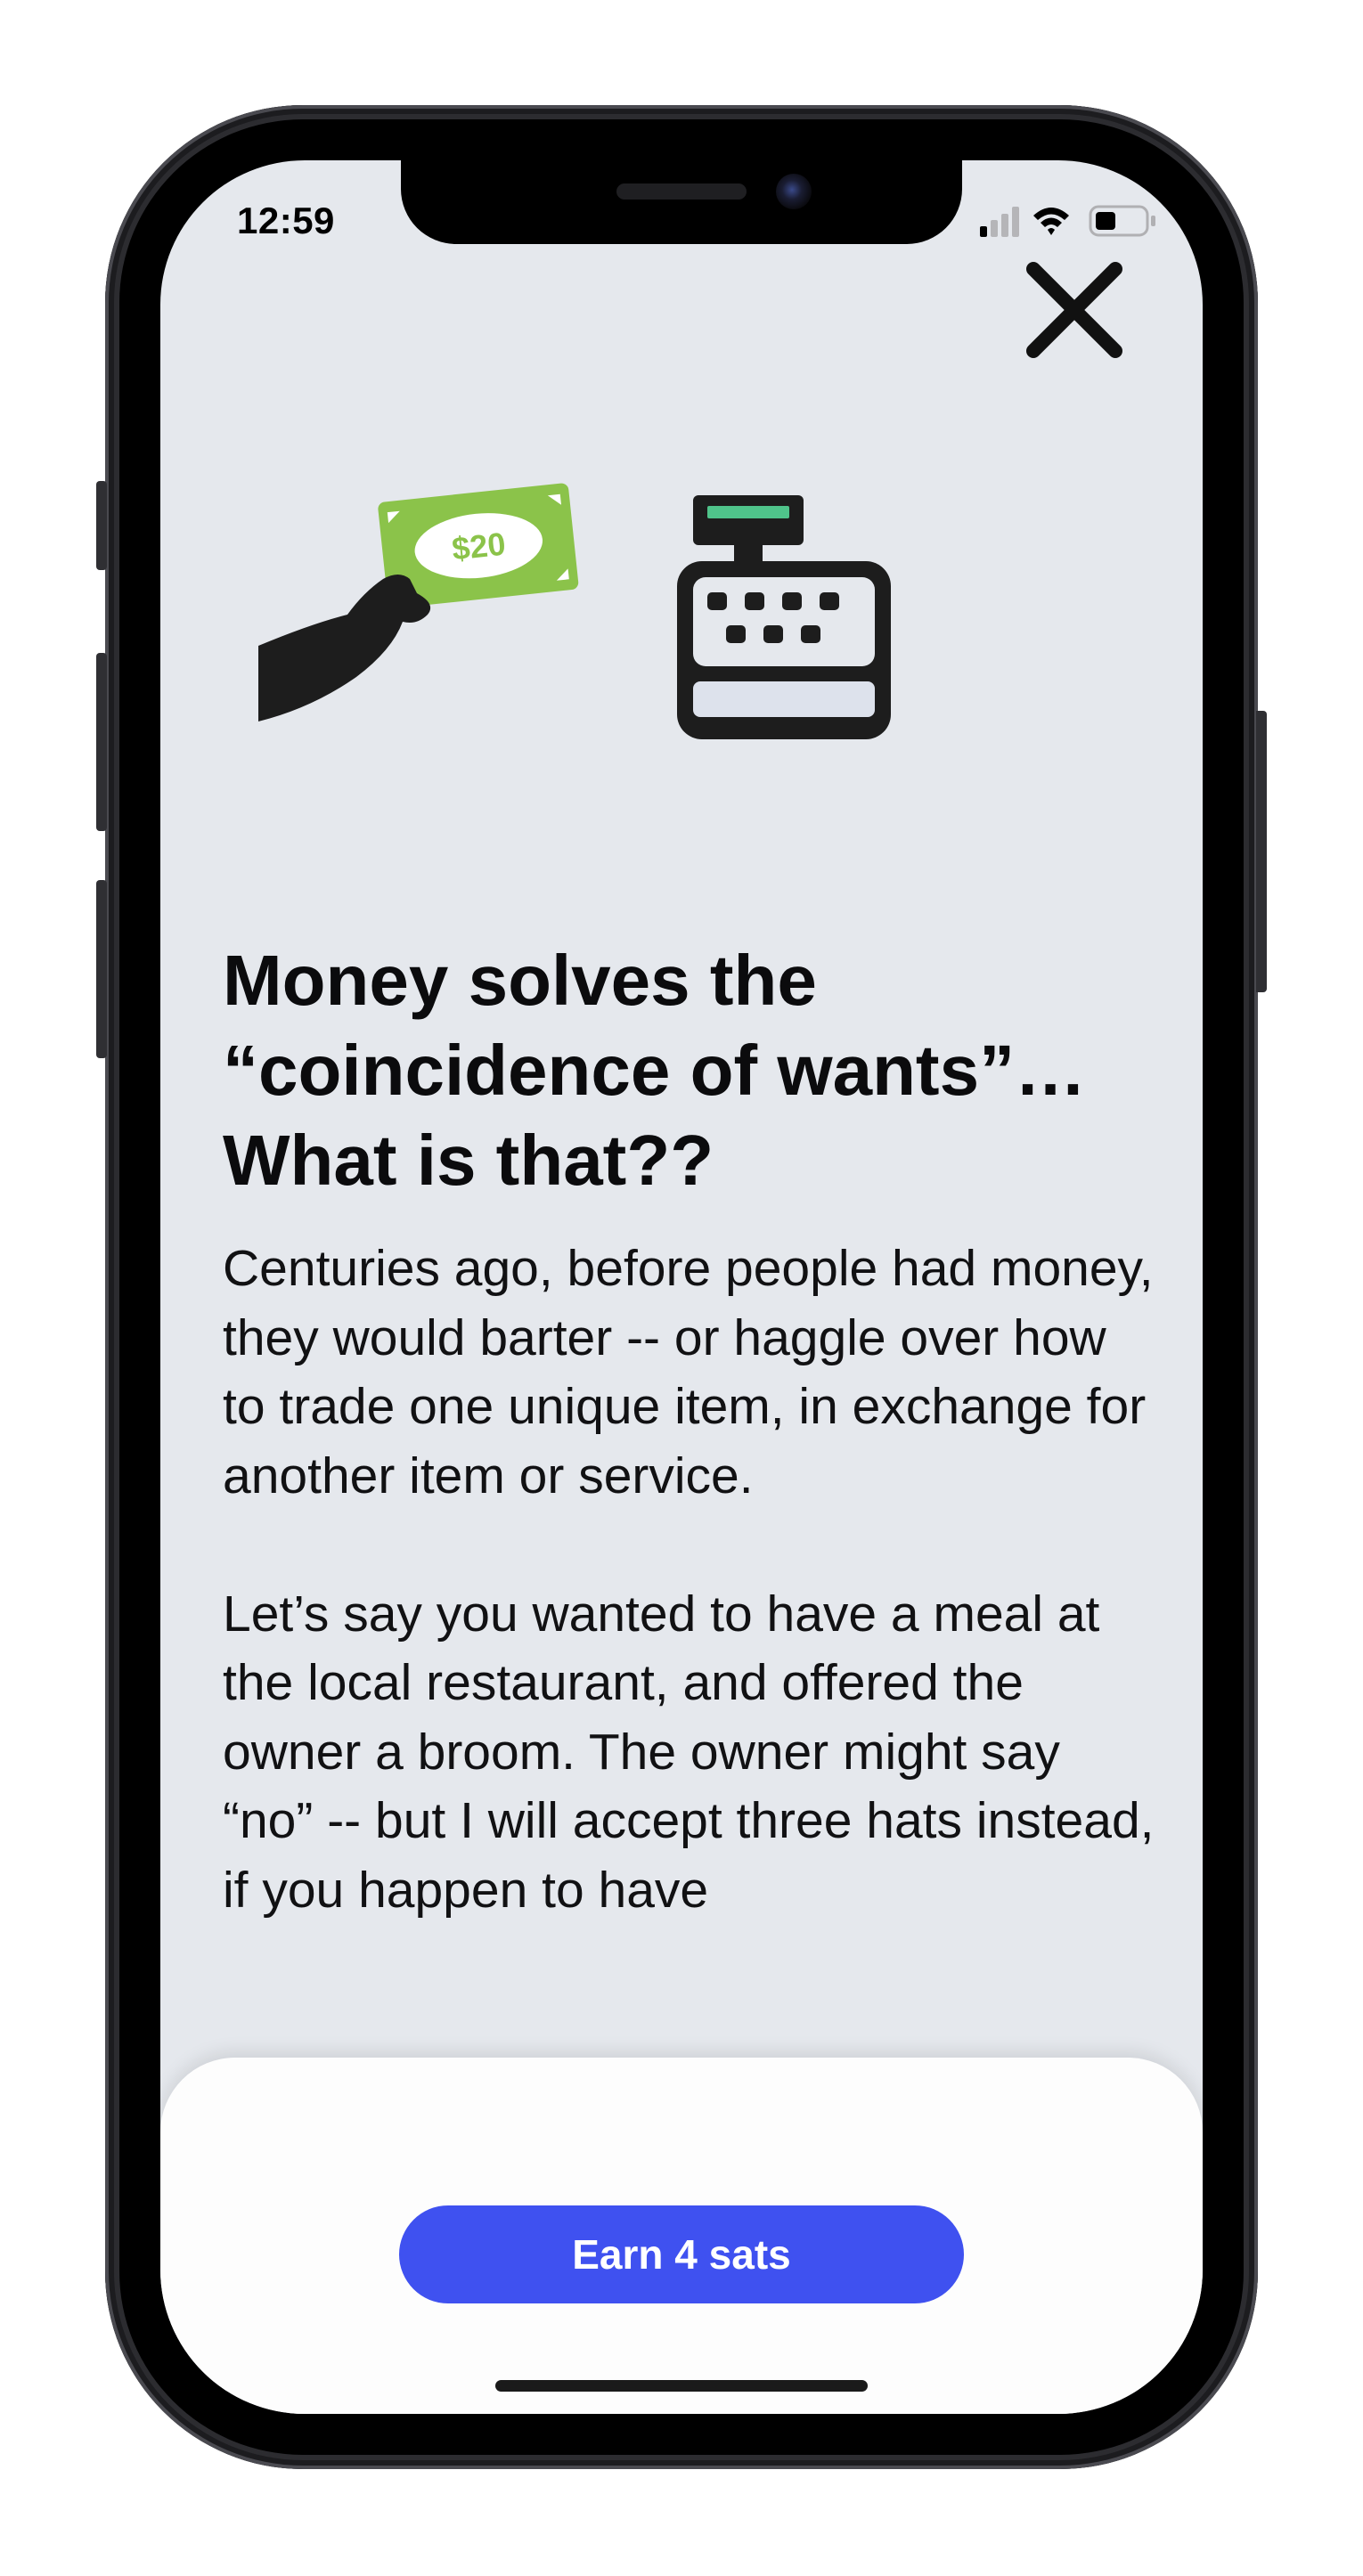 The width and height of the screenshot is (1363, 2576). Describe the element at coordinates (794, 191) in the screenshot. I see `front-camera-icon` at that location.